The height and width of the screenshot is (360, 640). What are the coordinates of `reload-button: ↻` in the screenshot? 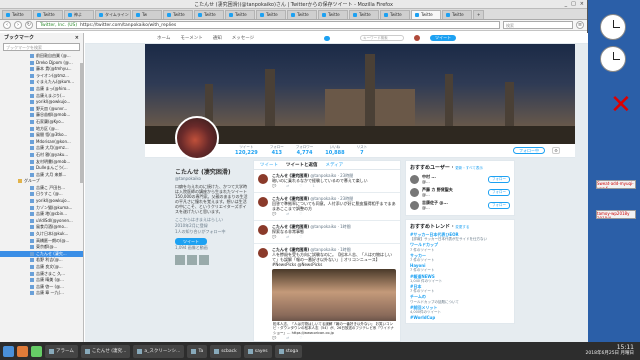 It's located at (29, 25).